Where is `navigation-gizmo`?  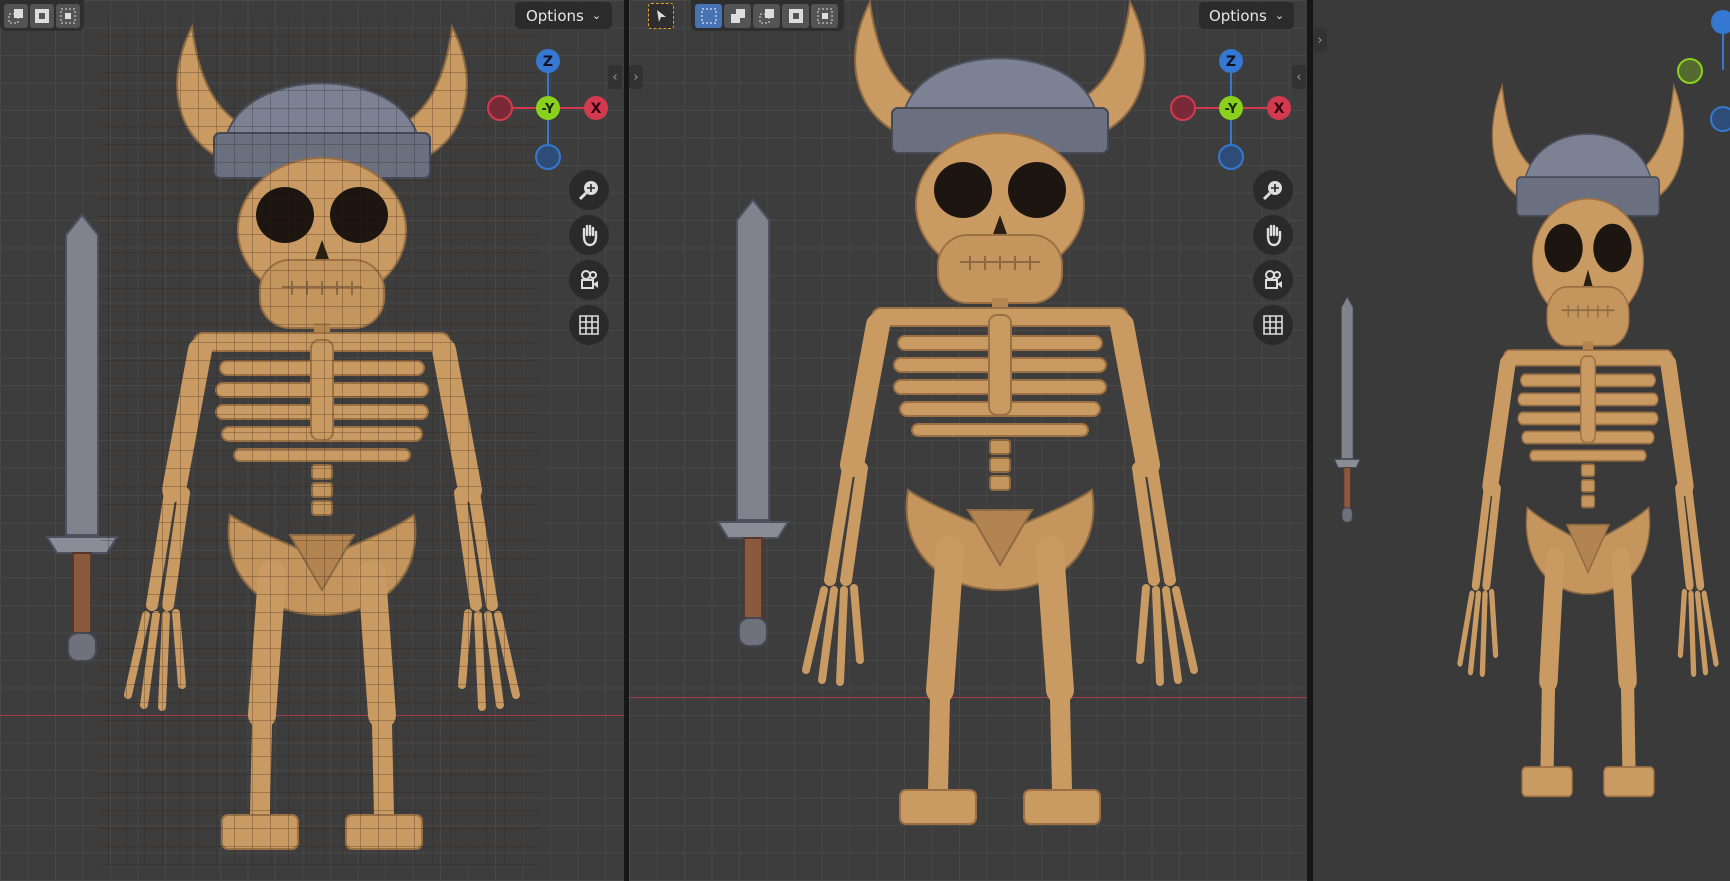 navigation-gizmo is located at coordinates (1701, 70).